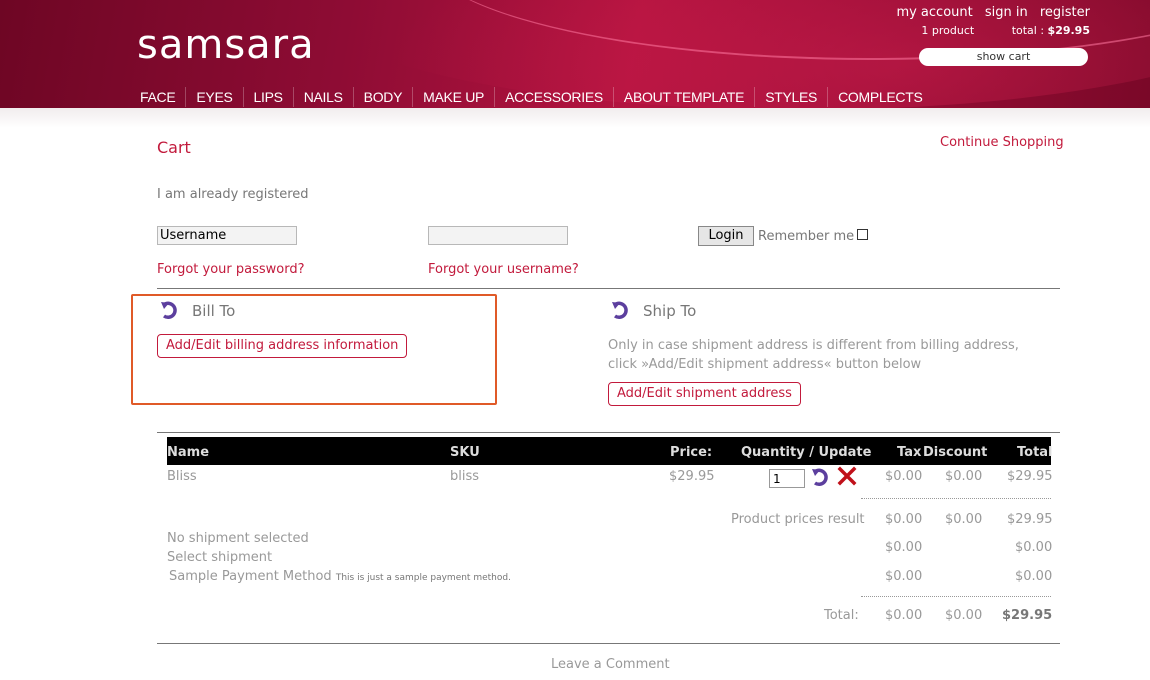 This screenshot has height=680, width=1150. What do you see at coordinates (1003, 57) in the screenshot?
I see `show-cart-button: show cart` at bounding box center [1003, 57].